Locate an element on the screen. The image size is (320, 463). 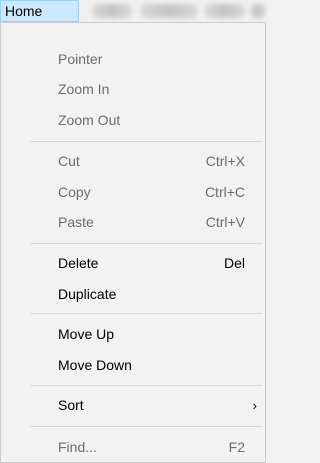
menu-item-cut: Cut Ctrl+X is located at coordinates (133, 161).